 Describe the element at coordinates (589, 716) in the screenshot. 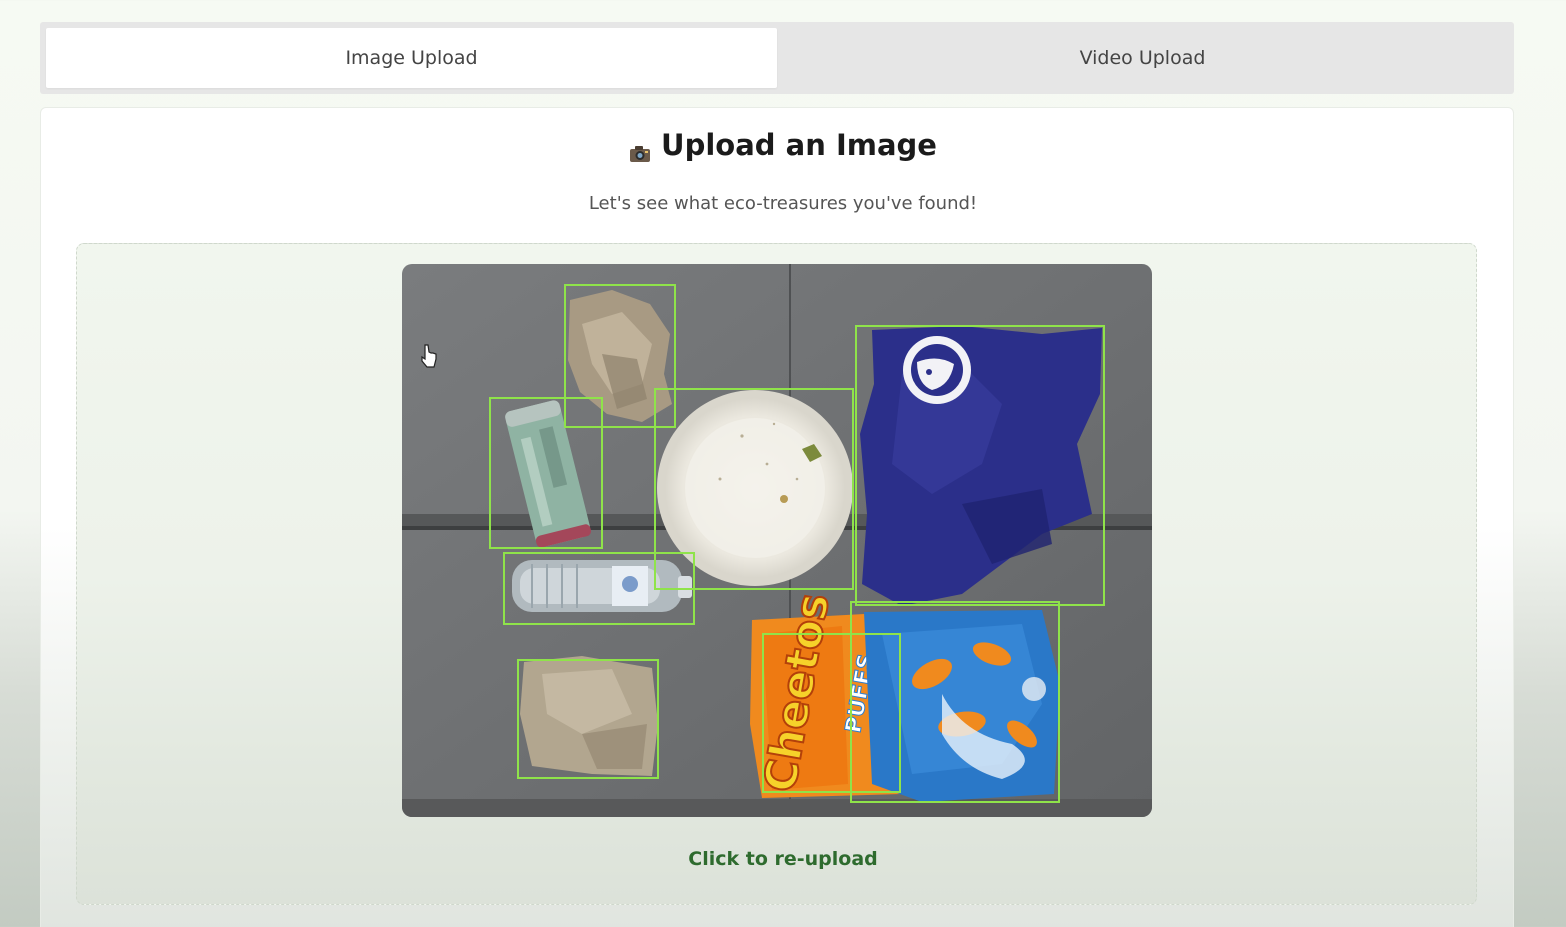

I see `paper-bag` at that location.